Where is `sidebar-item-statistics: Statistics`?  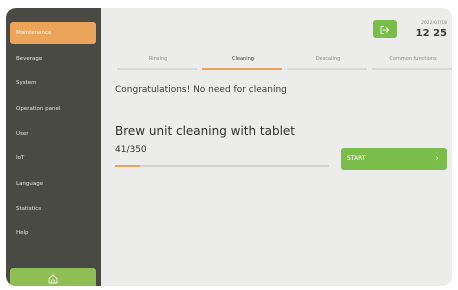 sidebar-item-statistics: Statistics is located at coordinates (53, 209).